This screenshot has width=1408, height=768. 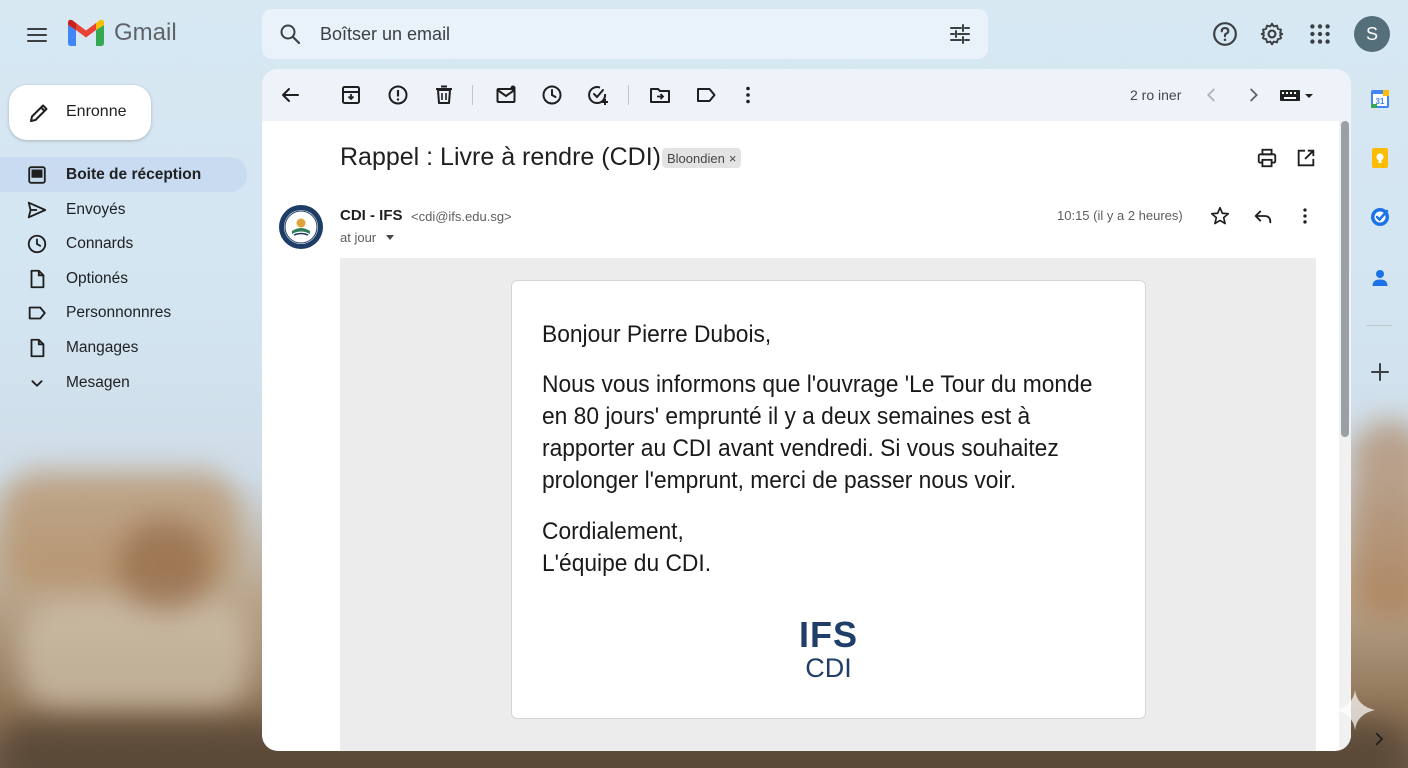 What do you see at coordinates (398, 95) in the screenshot?
I see `report-spam-icon` at bounding box center [398, 95].